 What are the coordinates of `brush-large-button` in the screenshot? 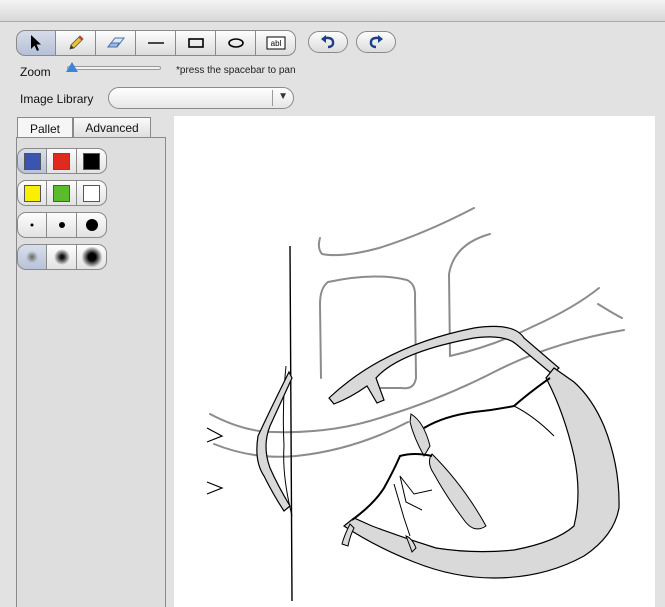 It's located at (92, 225).